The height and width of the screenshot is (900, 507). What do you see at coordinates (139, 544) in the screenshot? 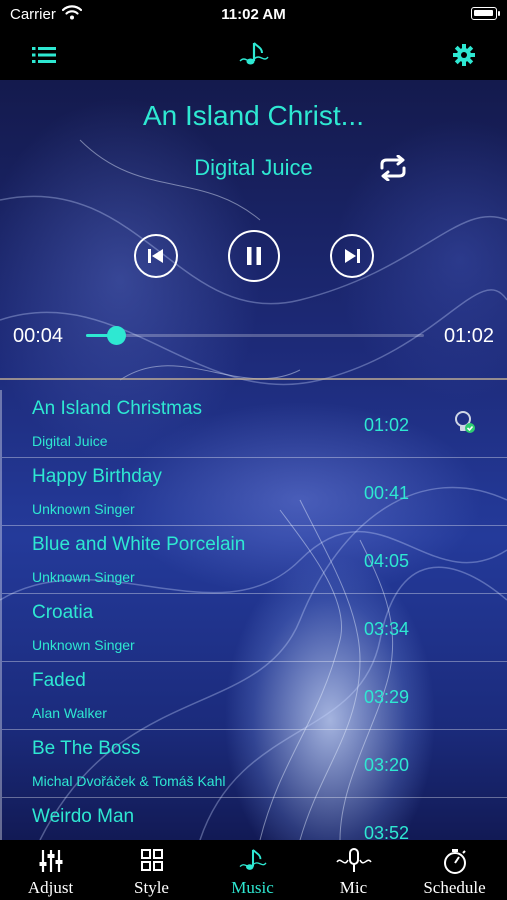
I see `song-title: Blue and White Porcelain` at bounding box center [139, 544].